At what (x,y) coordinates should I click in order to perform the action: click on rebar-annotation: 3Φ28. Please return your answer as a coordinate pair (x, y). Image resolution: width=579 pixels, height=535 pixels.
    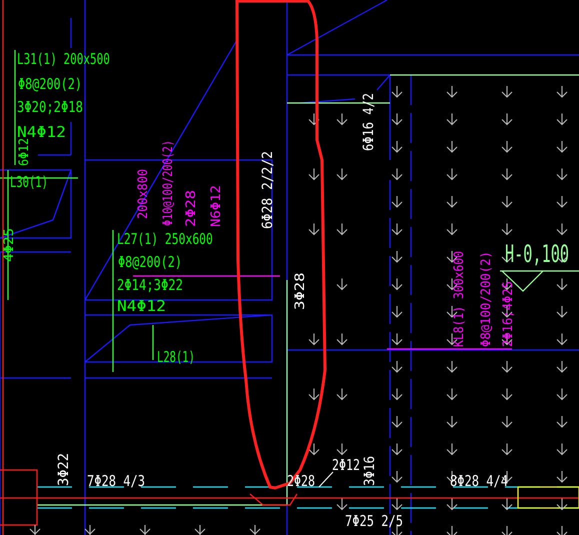
    Looking at the image, I should click on (300, 291).